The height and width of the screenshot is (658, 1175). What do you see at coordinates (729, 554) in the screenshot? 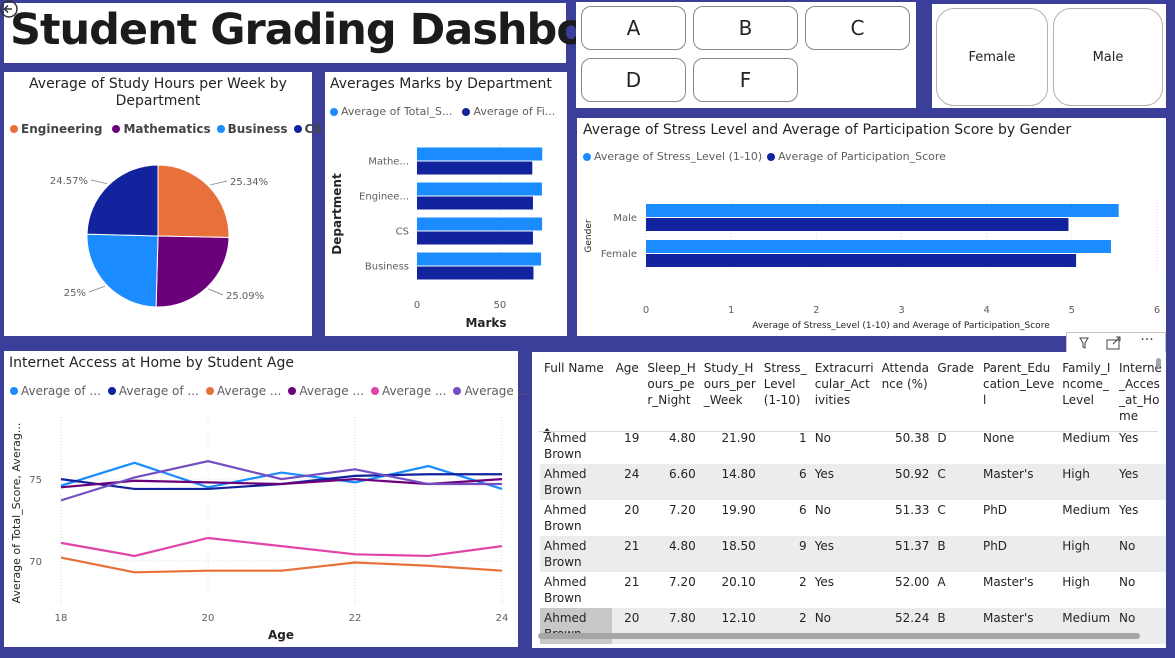
I see `table-cell: 18.50` at bounding box center [729, 554].